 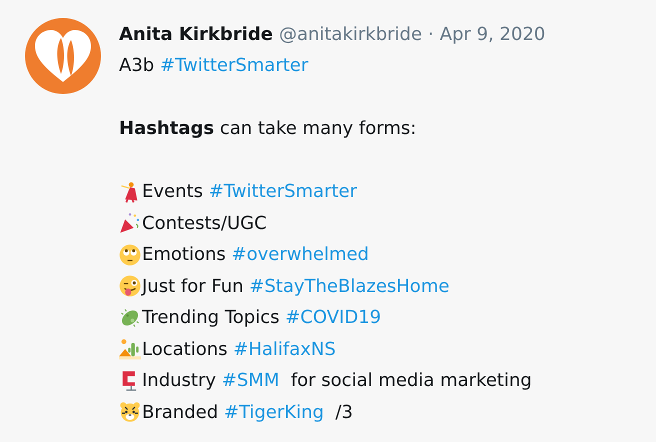 What do you see at coordinates (63, 56) in the screenshot?
I see `avatar-icon` at bounding box center [63, 56].